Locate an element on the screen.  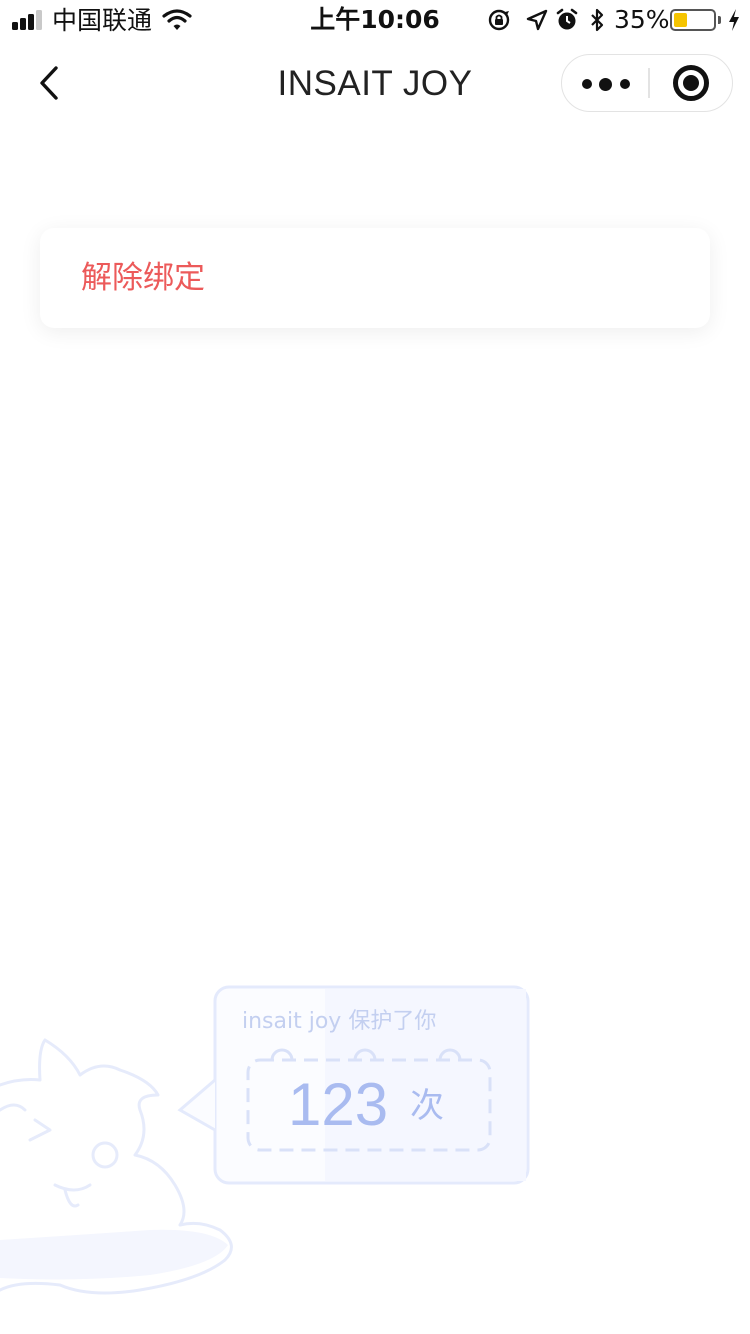
protection-message: insait joy 保护了你 is located at coordinates (339, 1021).